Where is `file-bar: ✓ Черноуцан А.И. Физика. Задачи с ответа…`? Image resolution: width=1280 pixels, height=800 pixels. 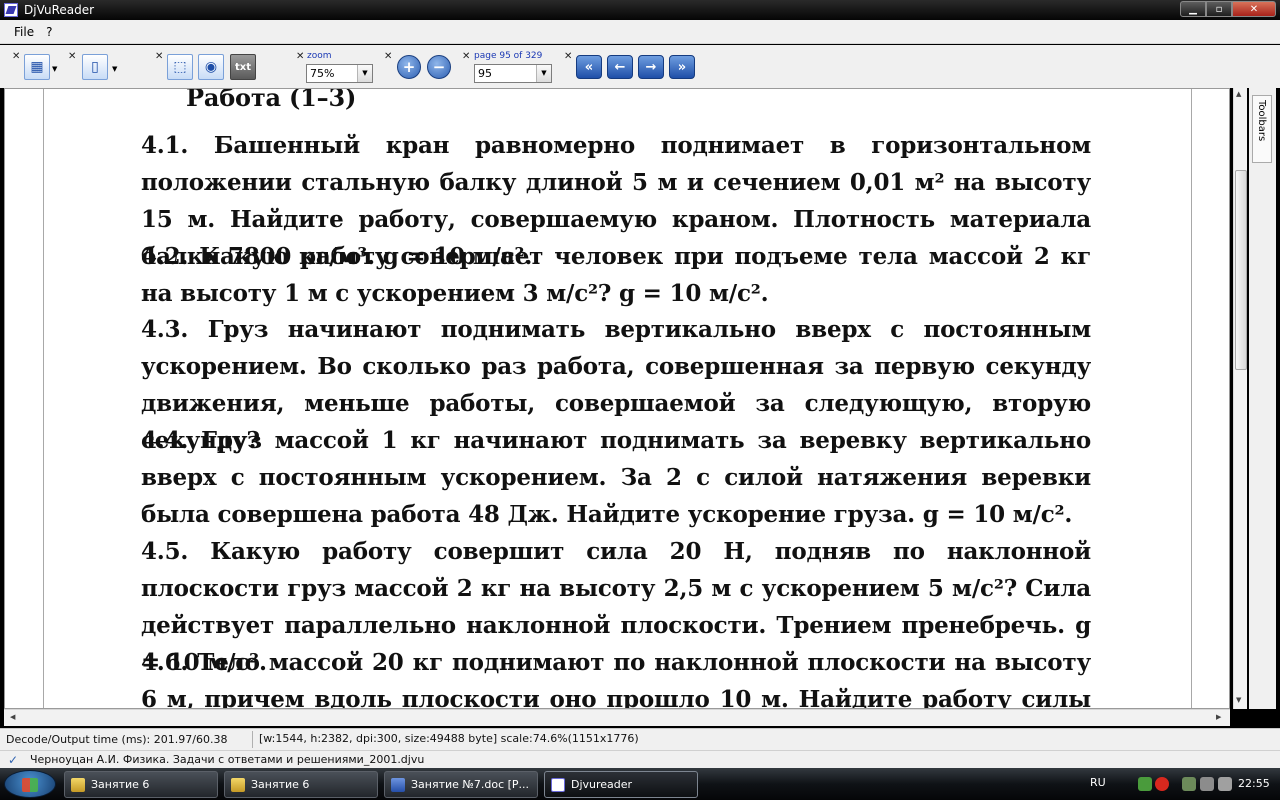
file-bar: ✓ Черноуцан А.И. Физика. Задачи с ответа… is located at coordinates (640, 759).